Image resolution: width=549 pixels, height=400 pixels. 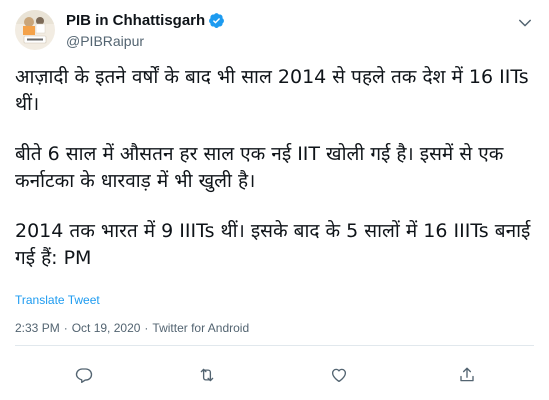 I want to click on reply-icon, so click(x=84, y=376).